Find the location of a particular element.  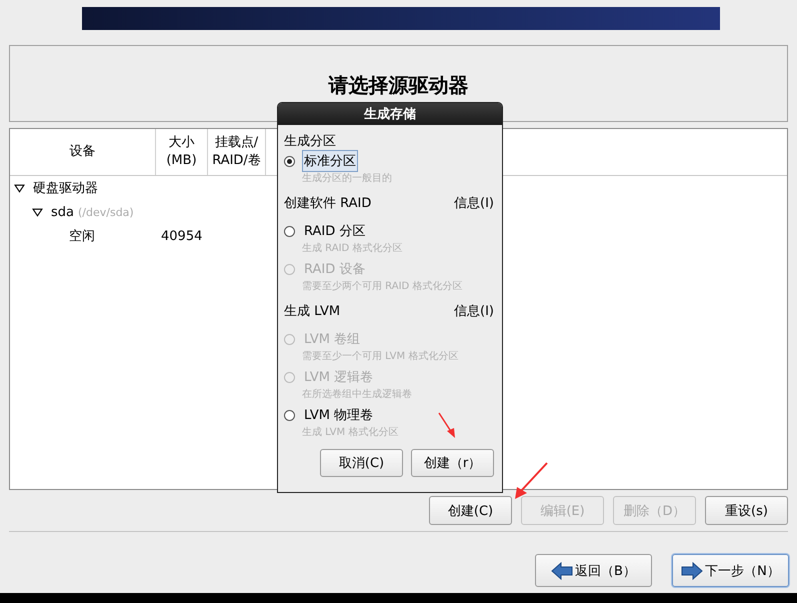

device-path: (/dev/sda) is located at coordinates (106, 212).